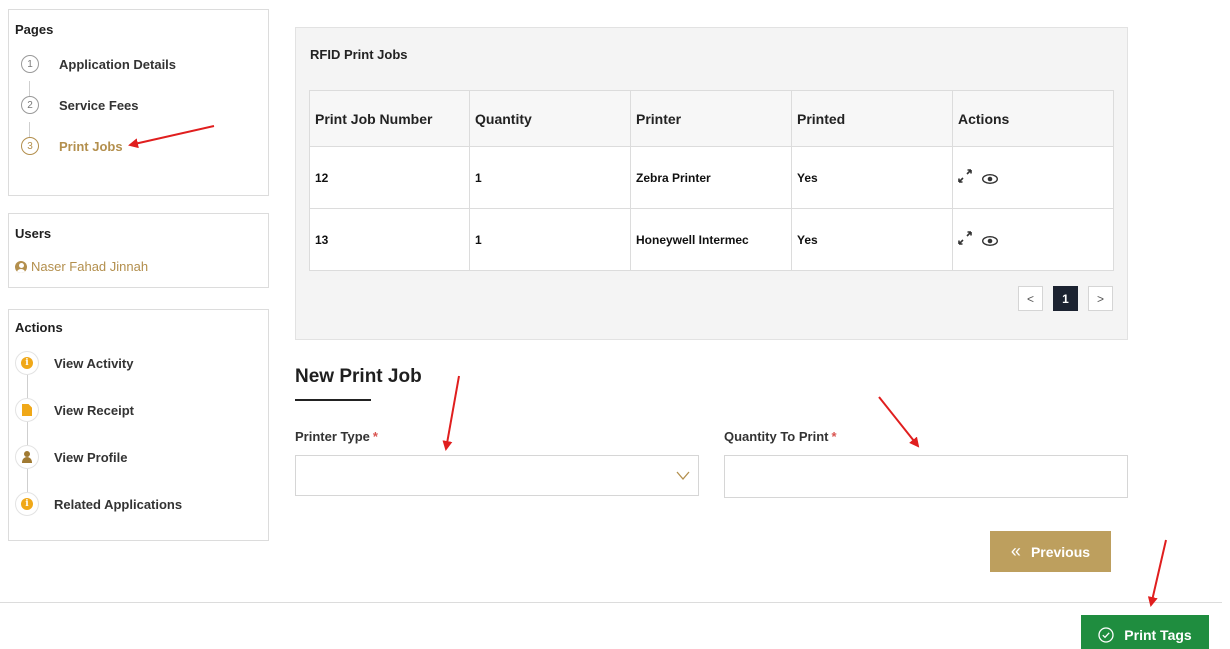 Image resolution: width=1230 pixels, height=649 pixels. Describe the element at coordinates (138, 250) in the screenshot. I see `users-panel: Users Naser Fahad Jinnah` at that location.